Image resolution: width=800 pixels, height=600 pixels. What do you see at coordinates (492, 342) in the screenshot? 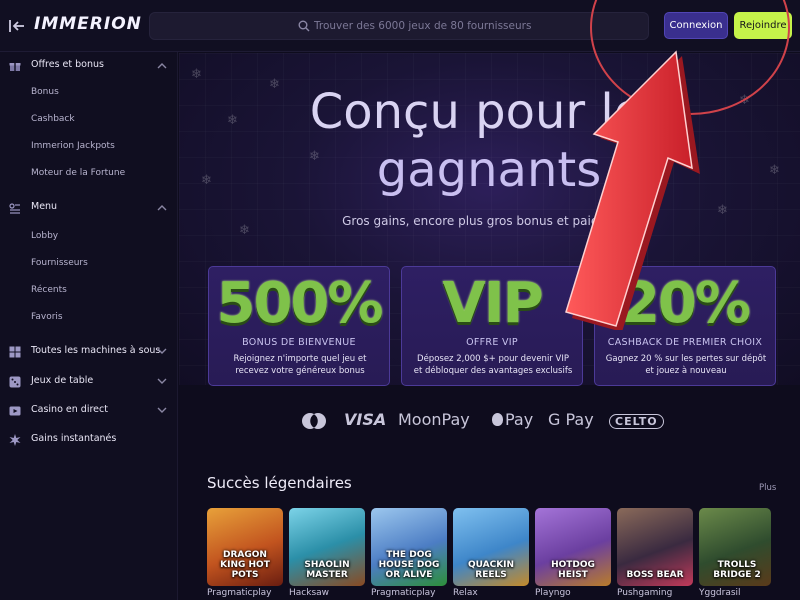
I see `promo-title: OFFRE VIP` at bounding box center [492, 342].